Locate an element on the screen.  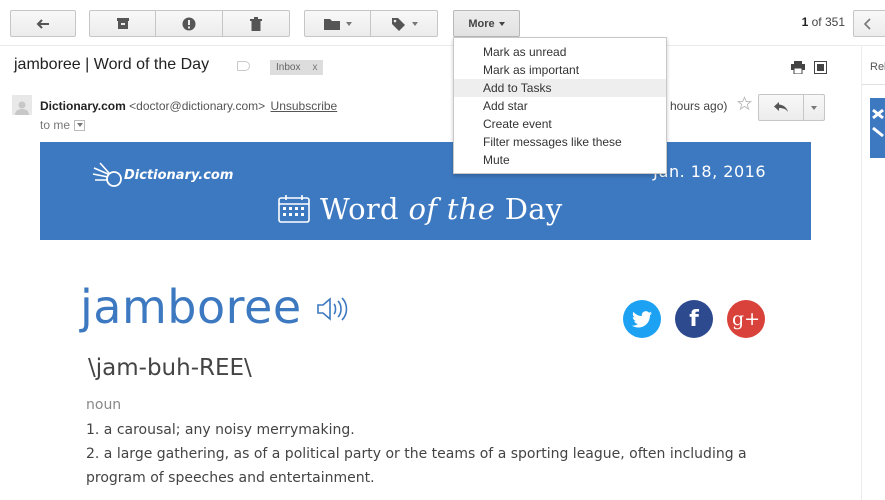
more-button: More is located at coordinates (486, 23).